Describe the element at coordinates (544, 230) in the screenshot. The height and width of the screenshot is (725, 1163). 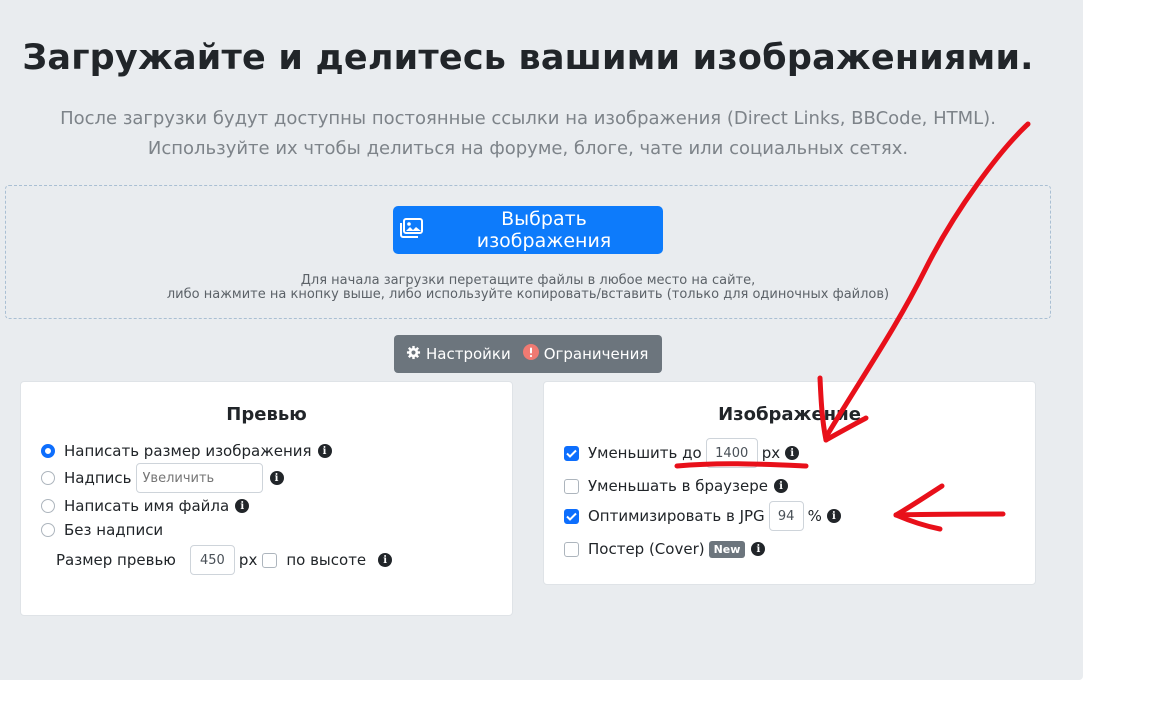
I see `choose-images-label: Выбрать изображения` at that location.